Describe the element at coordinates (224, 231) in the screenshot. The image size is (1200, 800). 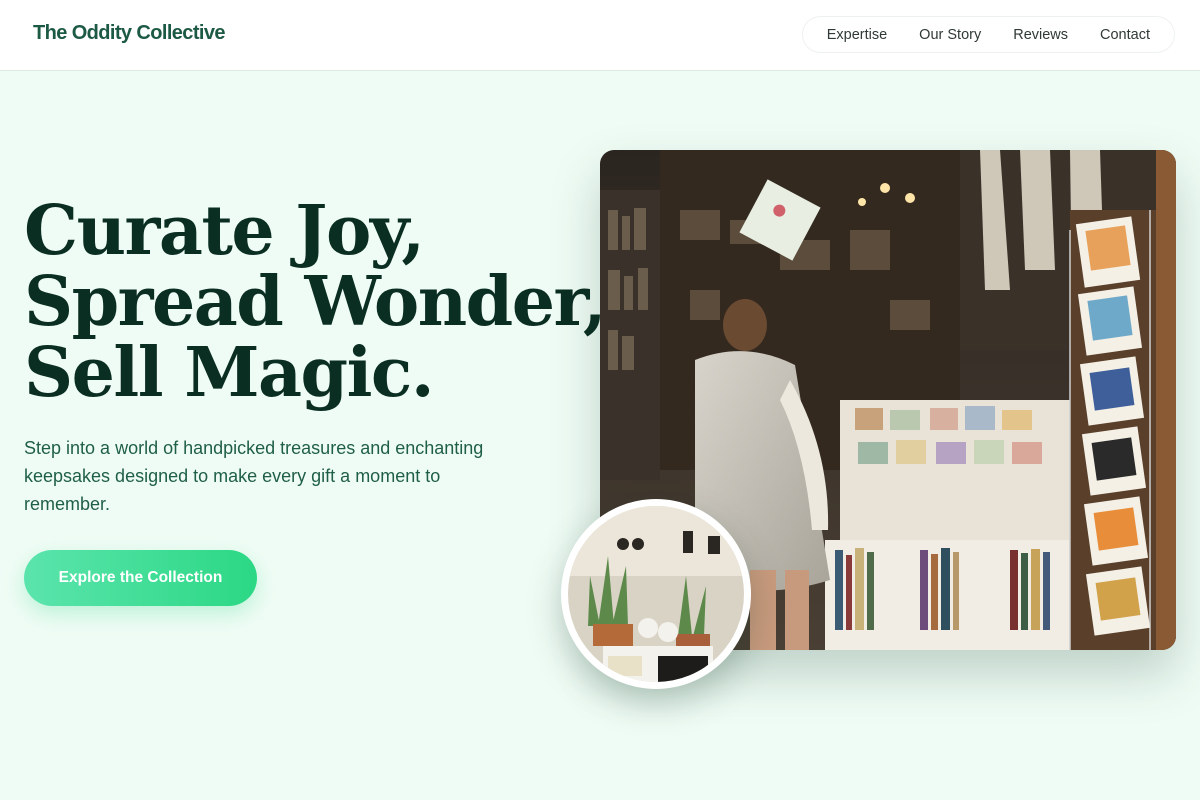
I see `headline-line-1: Curate Joy,` at that location.